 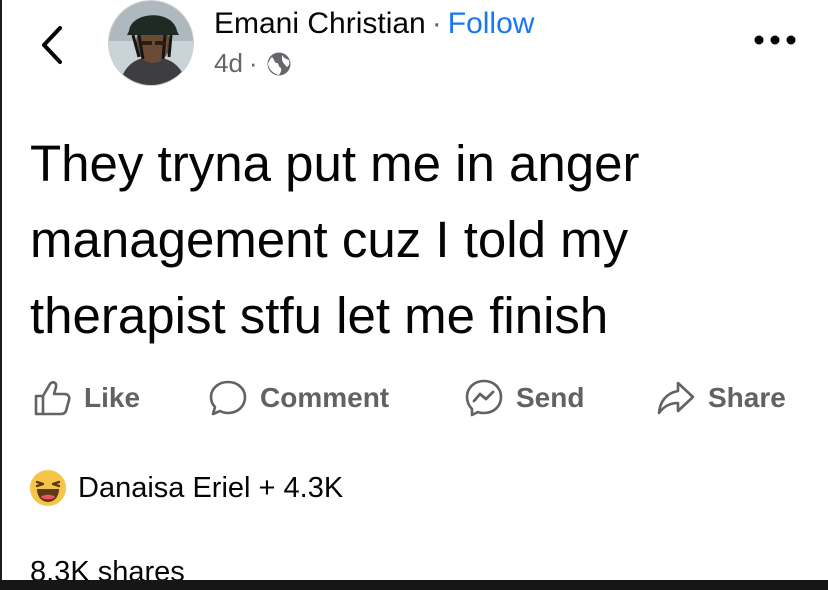 I want to click on image-border-bottom, so click(x=414, y=585).